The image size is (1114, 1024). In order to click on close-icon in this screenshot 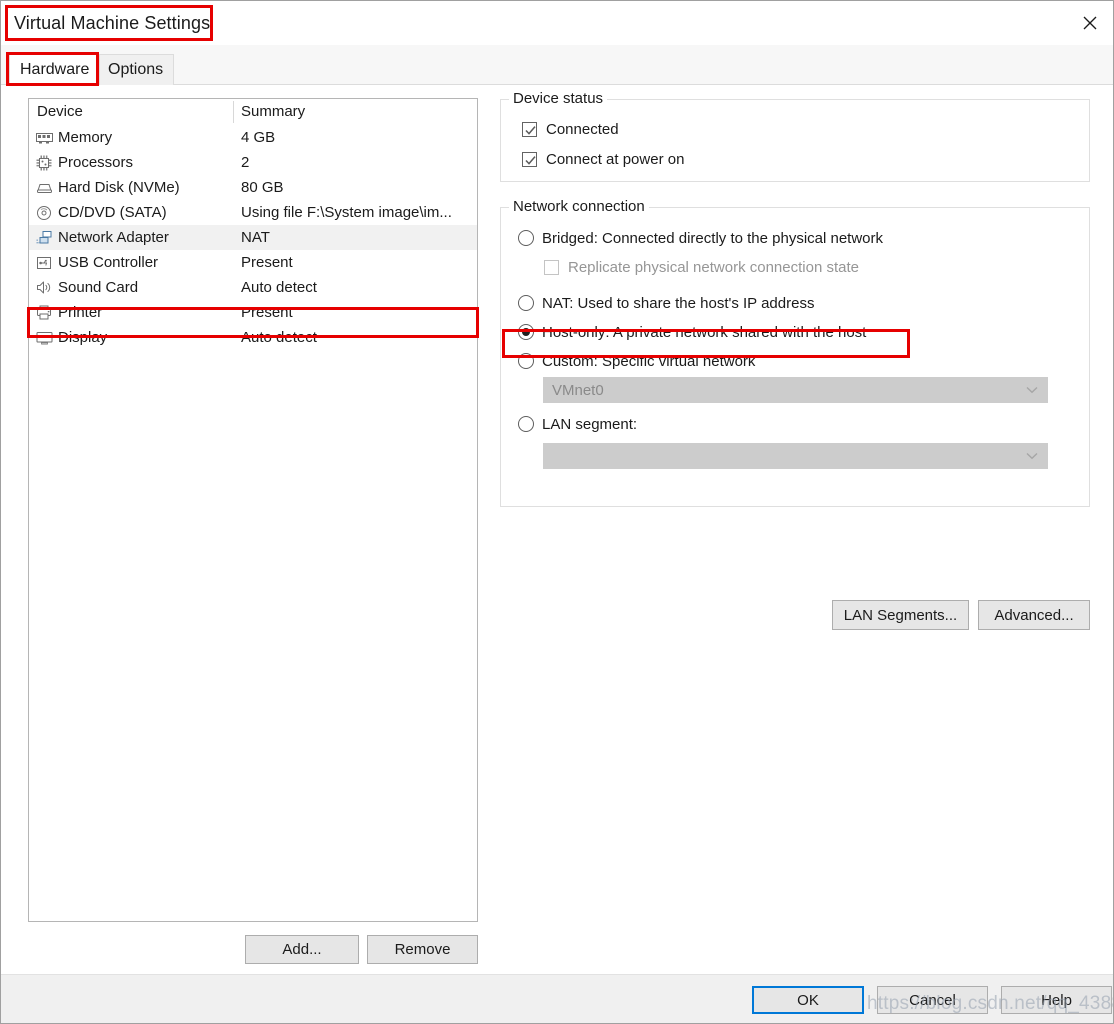, I will do `click(1090, 23)`.